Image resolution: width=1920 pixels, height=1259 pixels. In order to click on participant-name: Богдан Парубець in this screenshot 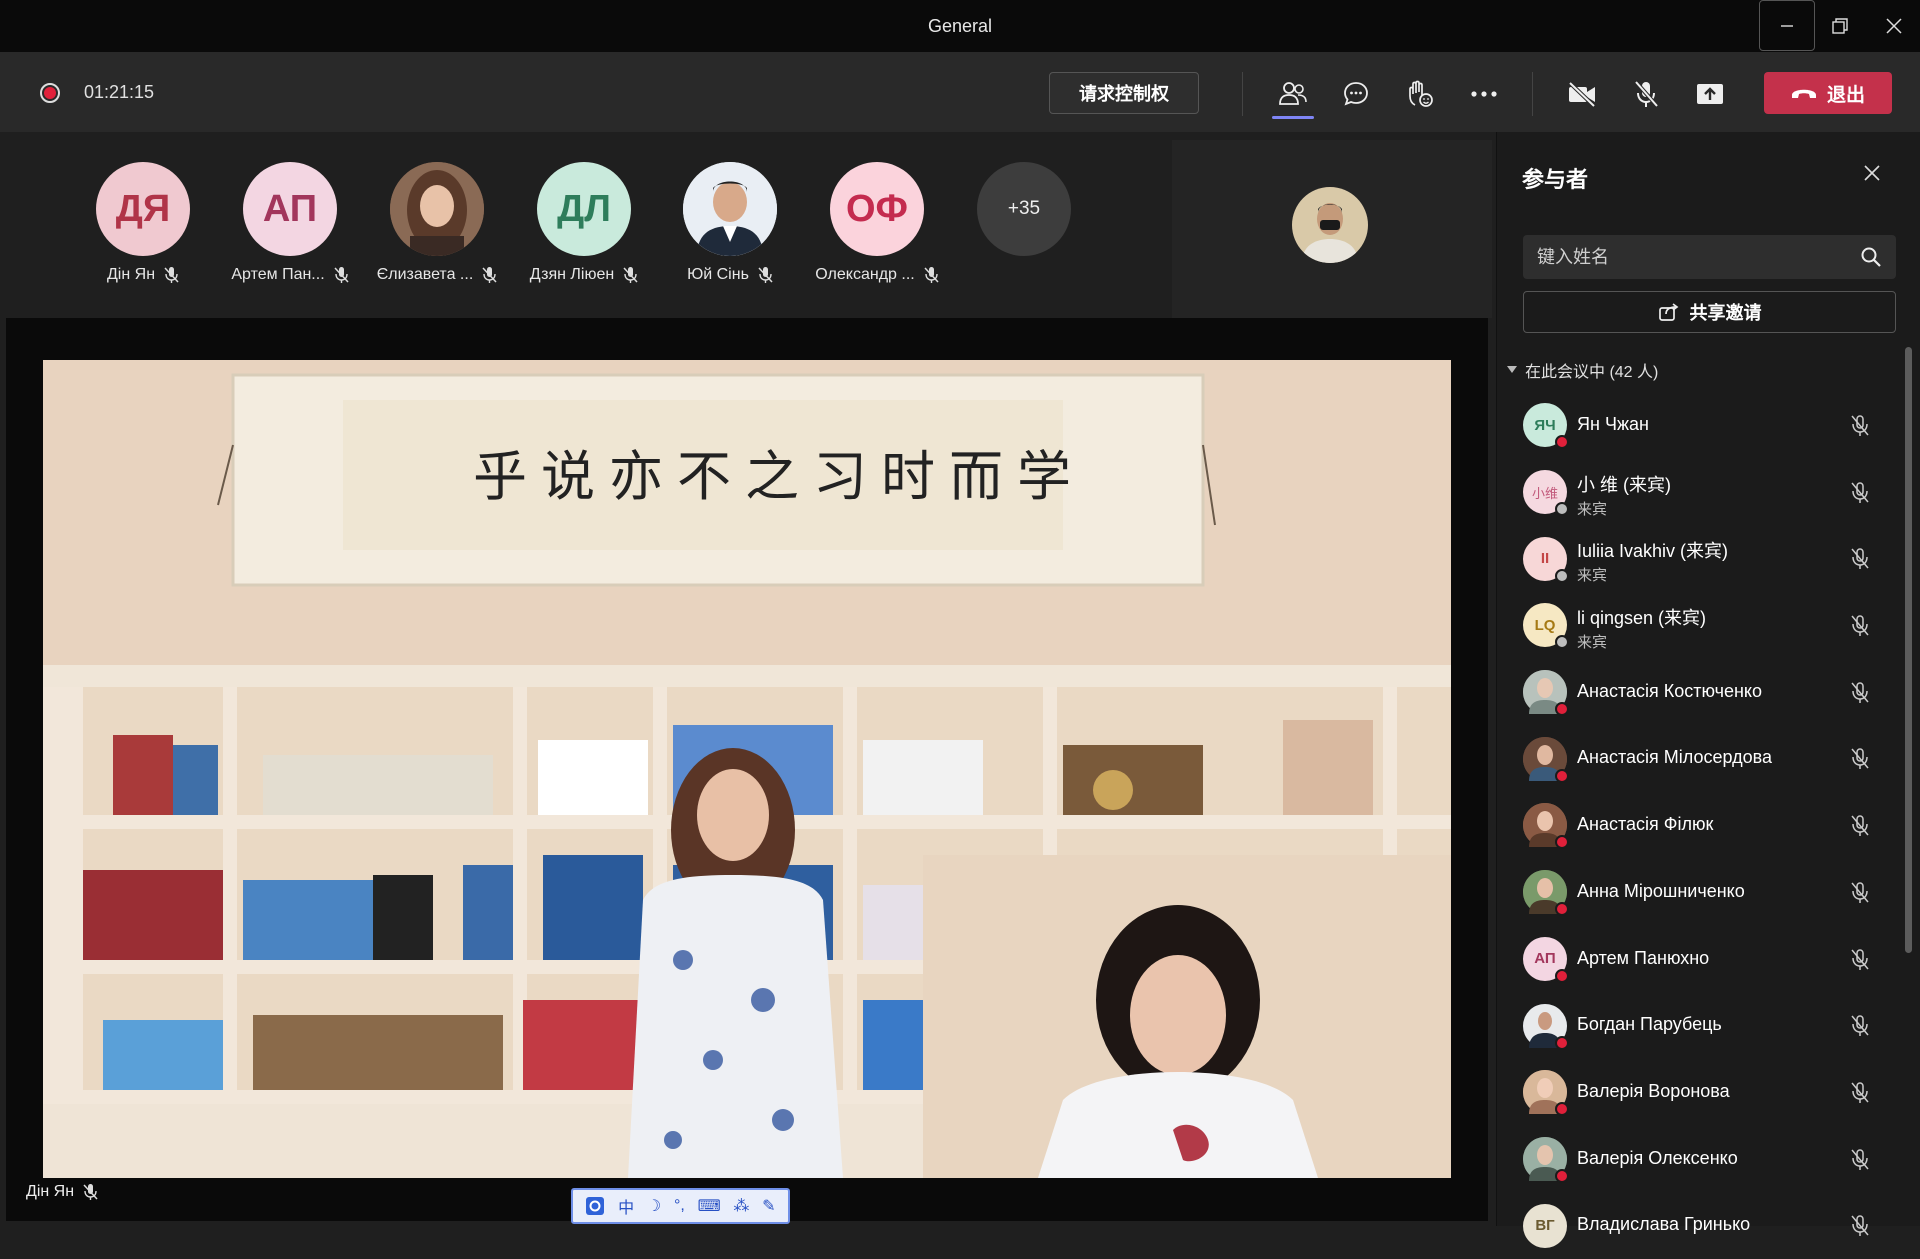, I will do `click(1649, 1024)`.